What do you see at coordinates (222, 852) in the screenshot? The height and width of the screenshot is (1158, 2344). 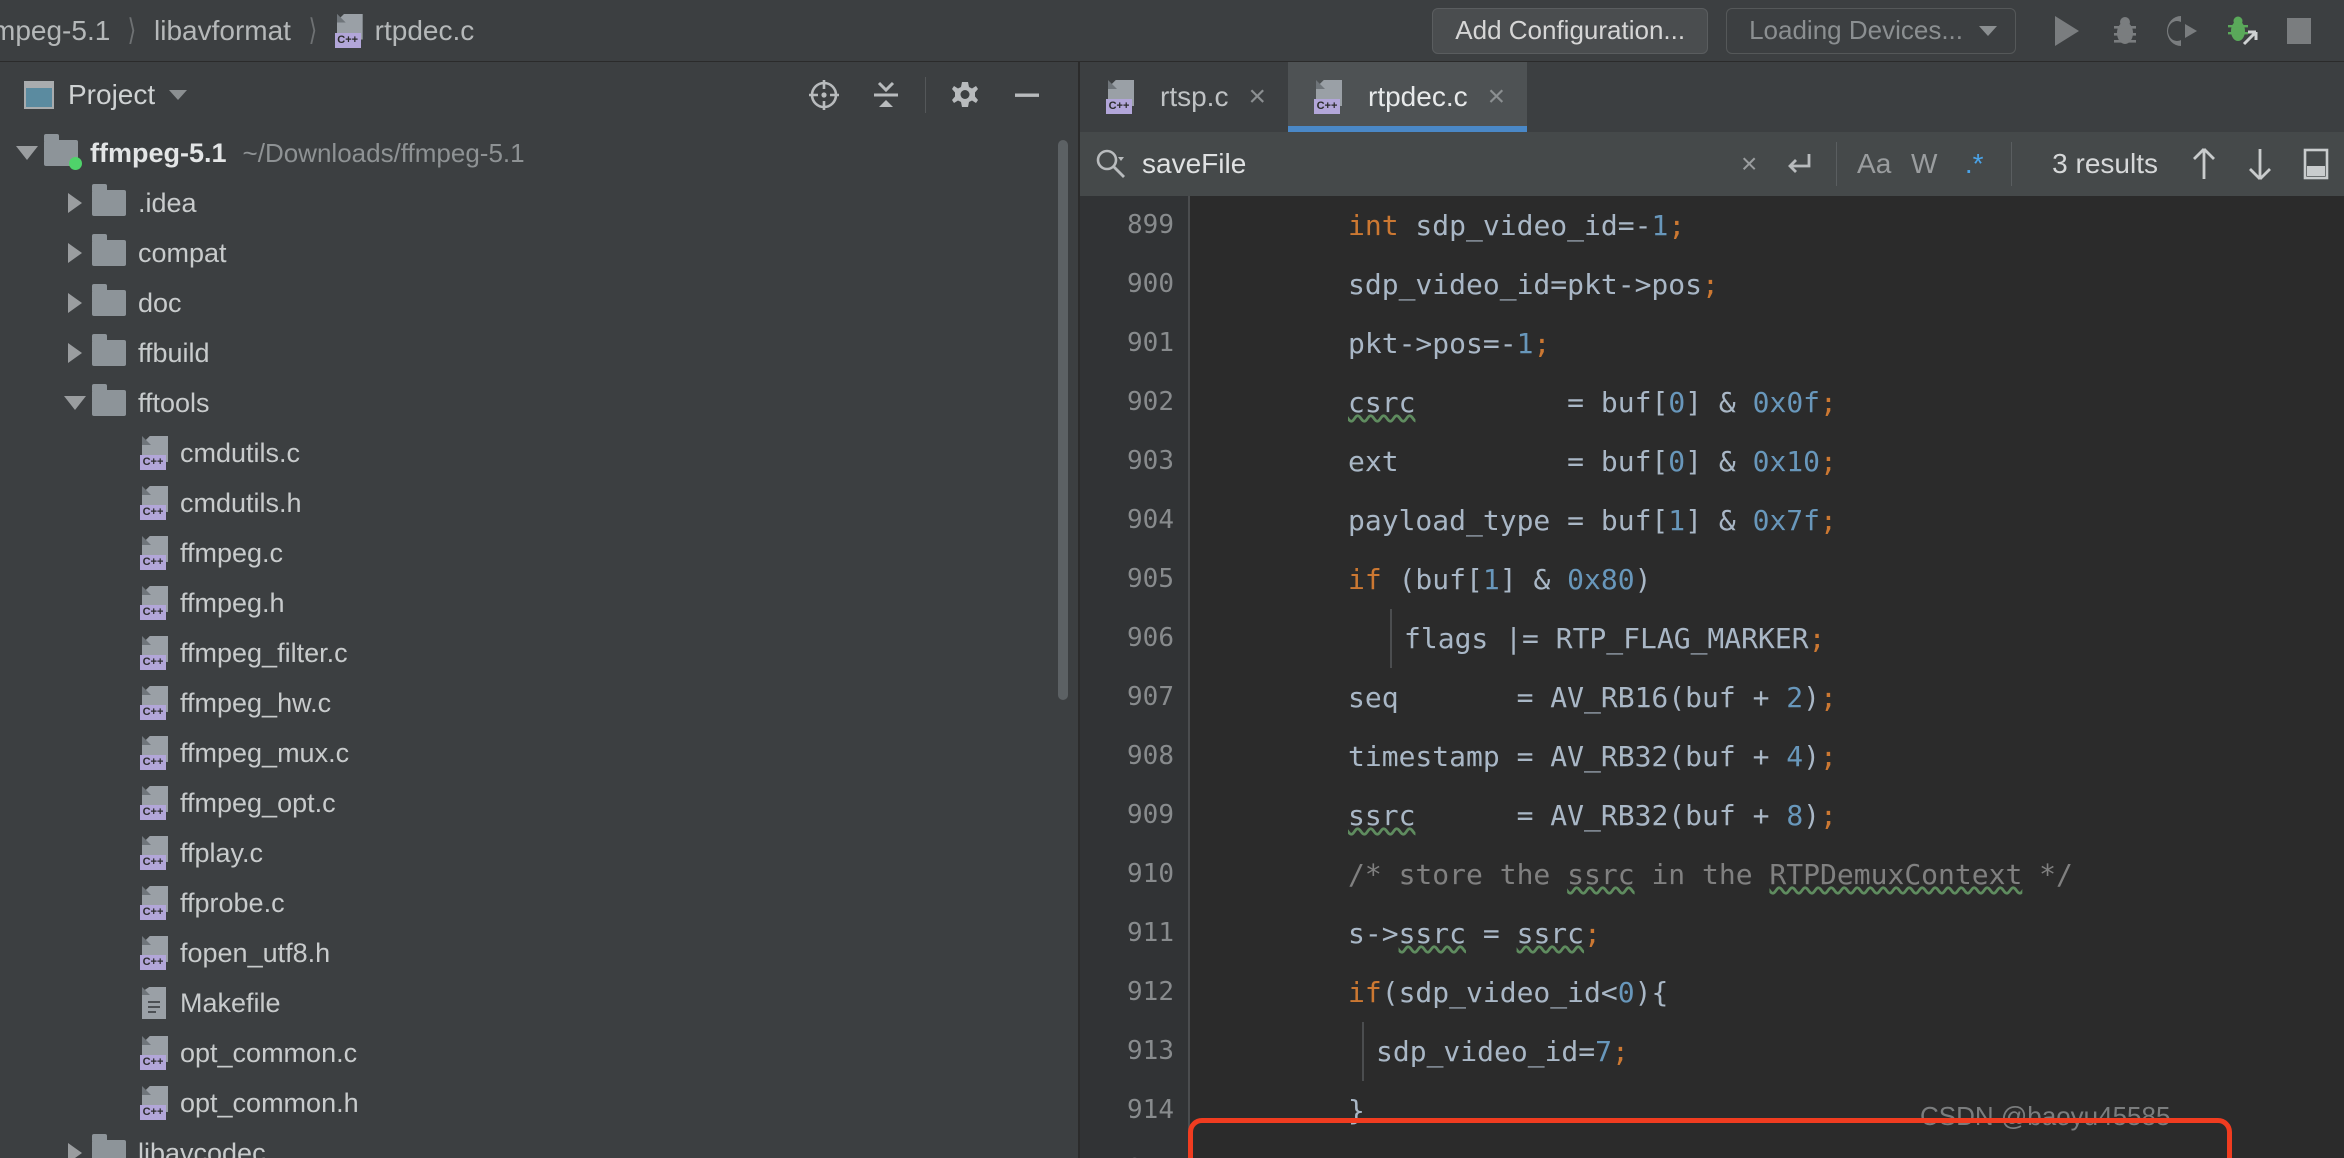 I see `tree-row-label: ffplay.c` at bounding box center [222, 852].